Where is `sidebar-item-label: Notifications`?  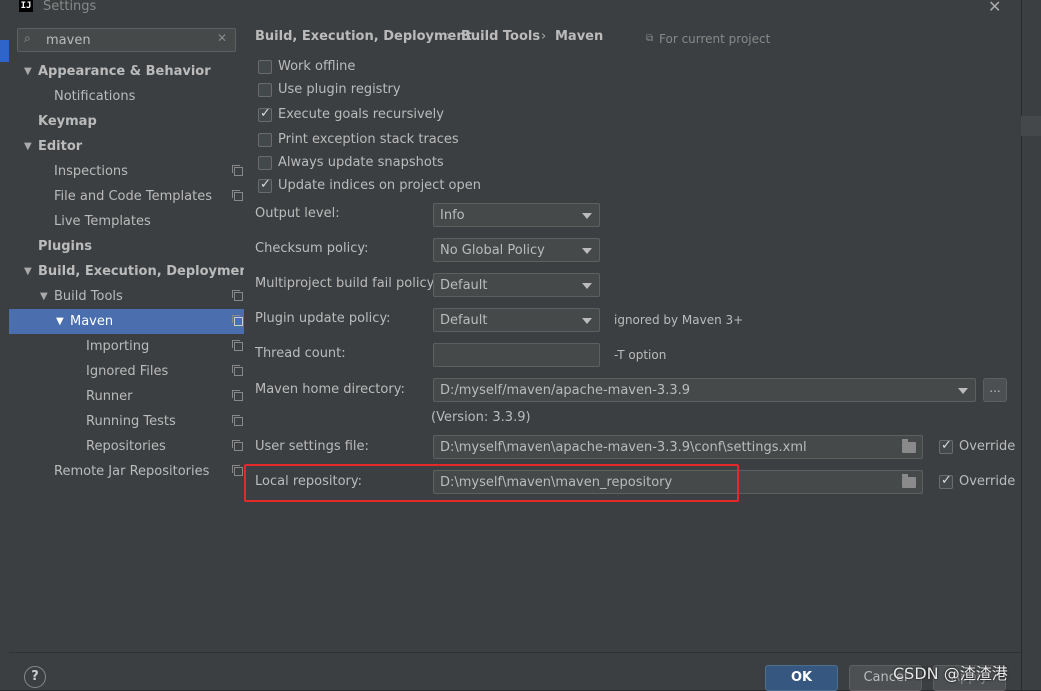
sidebar-item-label: Notifications is located at coordinates (95, 96).